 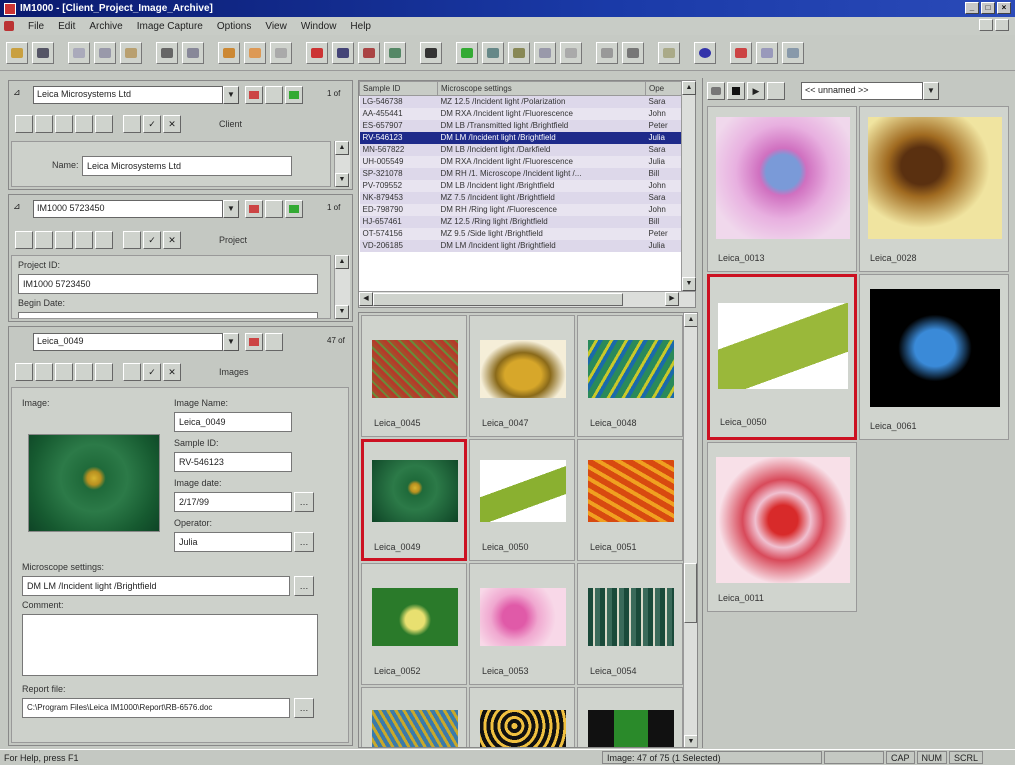 I want to click on table-vscrollbar: ▲ ▼, so click(x=688, y=186).